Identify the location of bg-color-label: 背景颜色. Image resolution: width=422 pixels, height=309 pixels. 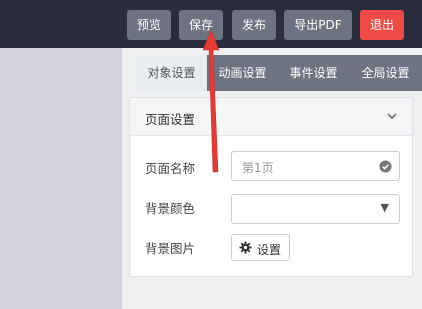
(170, 208).